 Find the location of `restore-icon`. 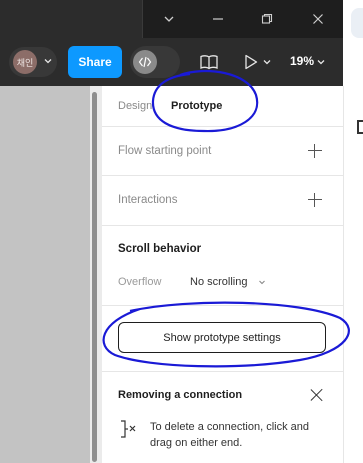

restore-icon is located at coordinates (267, 19).